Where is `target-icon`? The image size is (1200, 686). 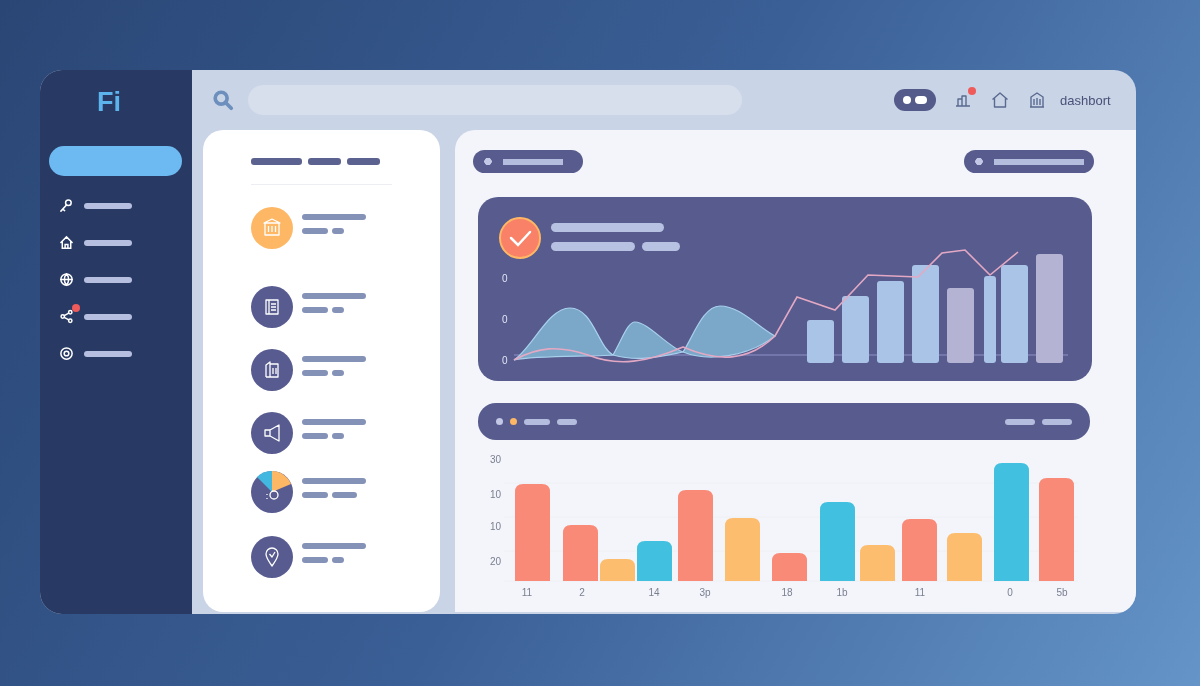
target-icon is located at coordinates (66, 353).